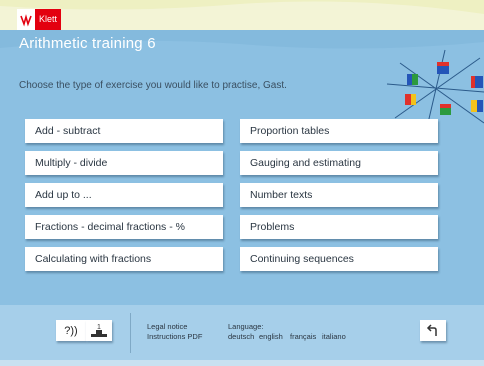  I want to click on exercise-button-gauging-estimating: Gauging and estimating, so click(339, 163).